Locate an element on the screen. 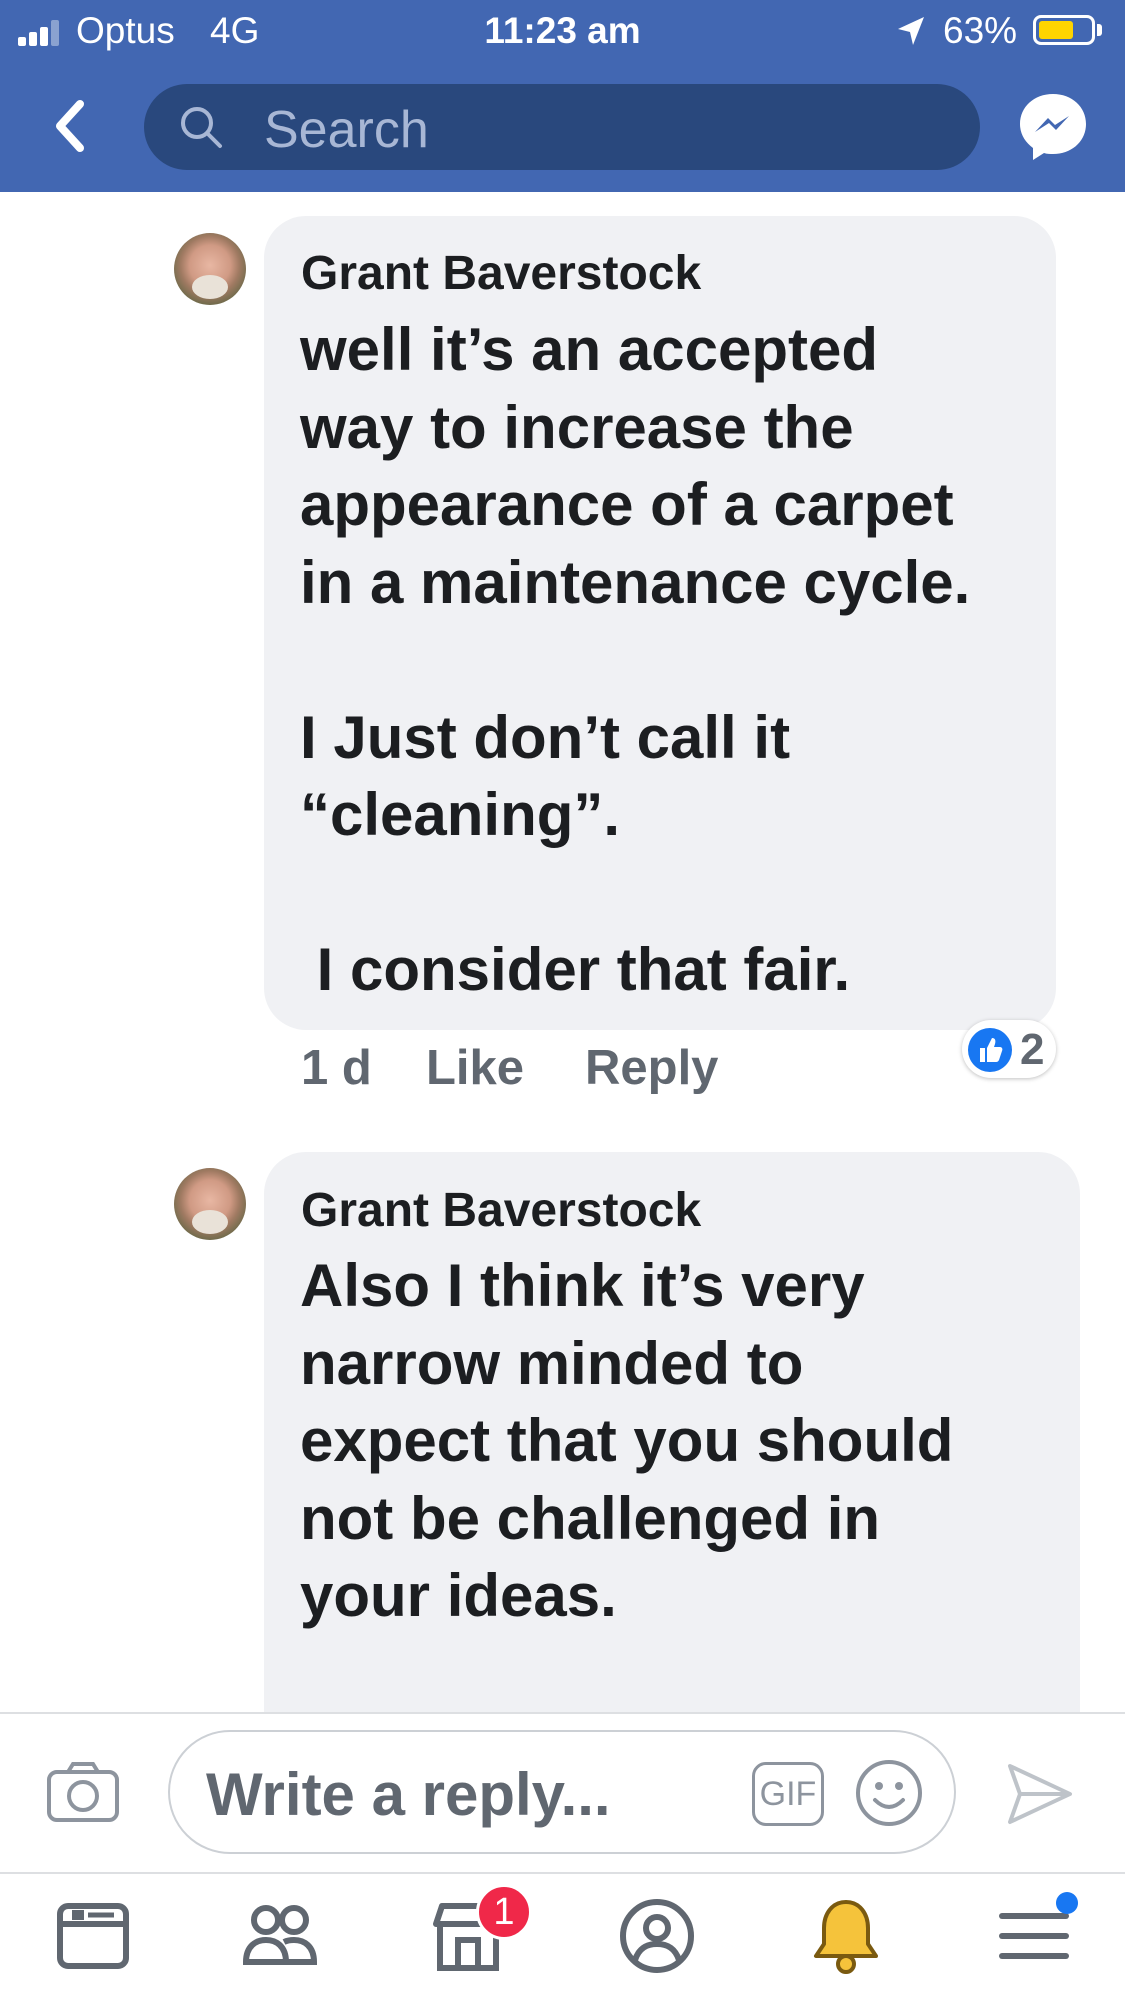 Image resolution: width=1125 pixels, height=2001 pixels. menu-notification-dot is located at coordinates (1067, 1903).